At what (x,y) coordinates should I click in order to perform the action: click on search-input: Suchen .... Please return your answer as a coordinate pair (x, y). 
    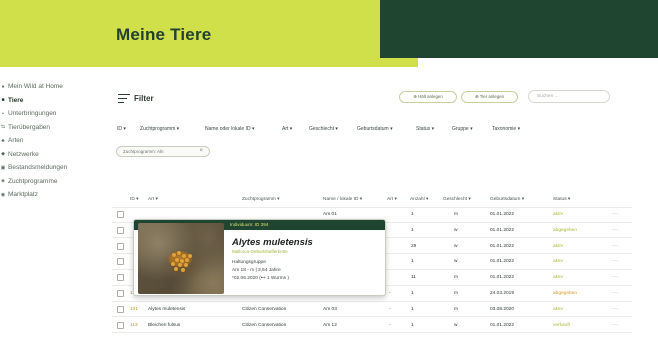
    Looking at the image, I should click on (569, 96).